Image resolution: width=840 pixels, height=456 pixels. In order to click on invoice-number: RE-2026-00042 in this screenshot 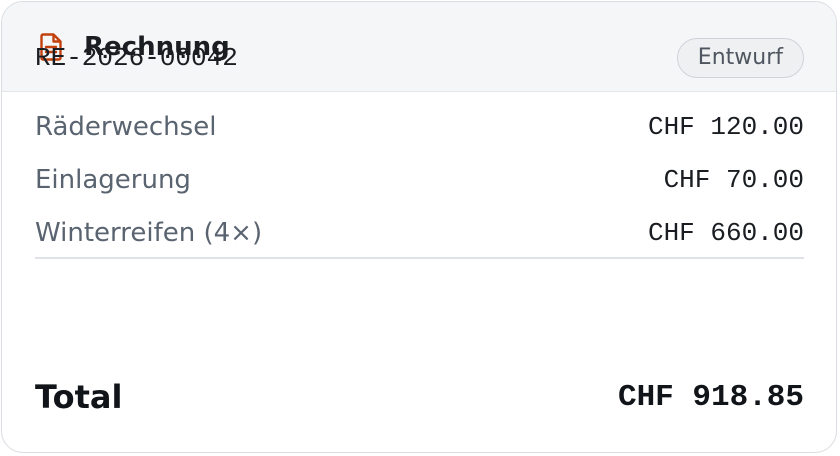, I will do `click(136, 58)`.